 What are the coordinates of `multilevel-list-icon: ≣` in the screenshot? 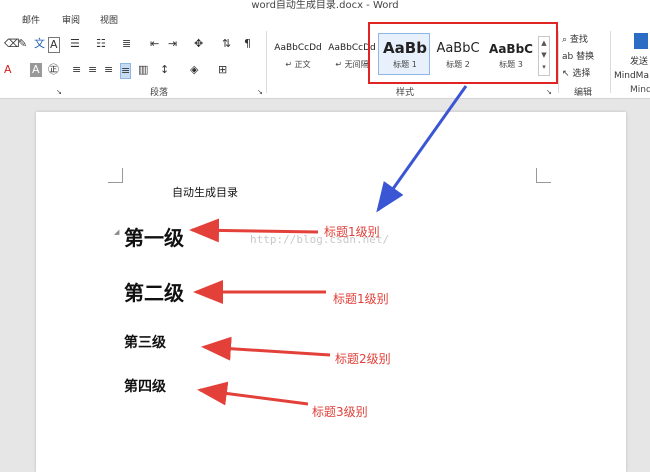 It's located at (126, 44).